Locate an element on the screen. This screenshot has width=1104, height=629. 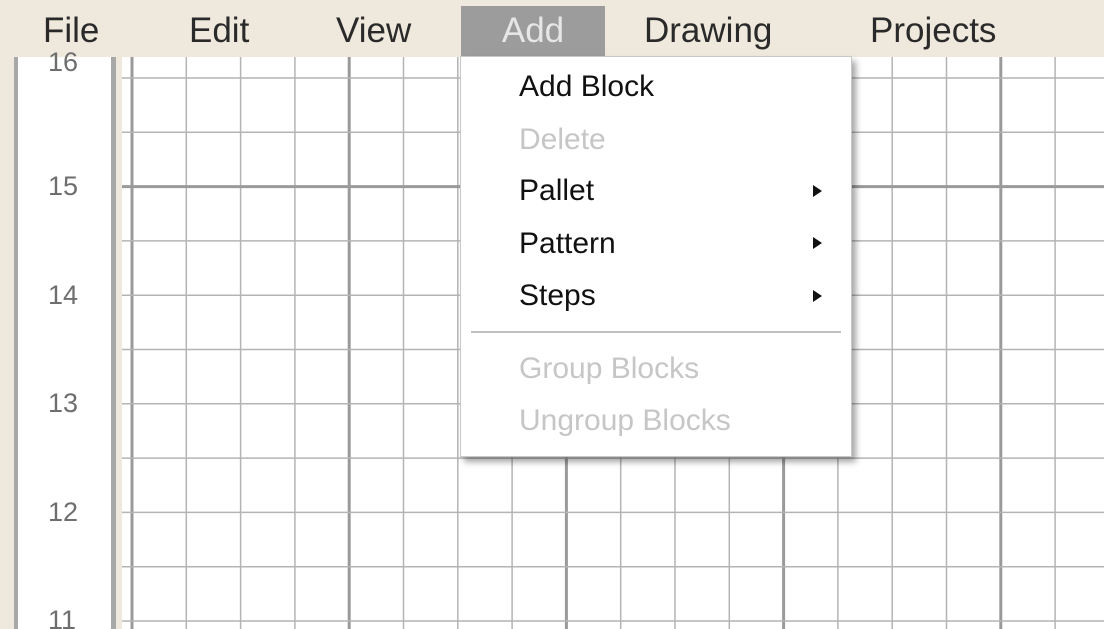
ruler-tick-16: 16 is located at coordinates (63, 62).